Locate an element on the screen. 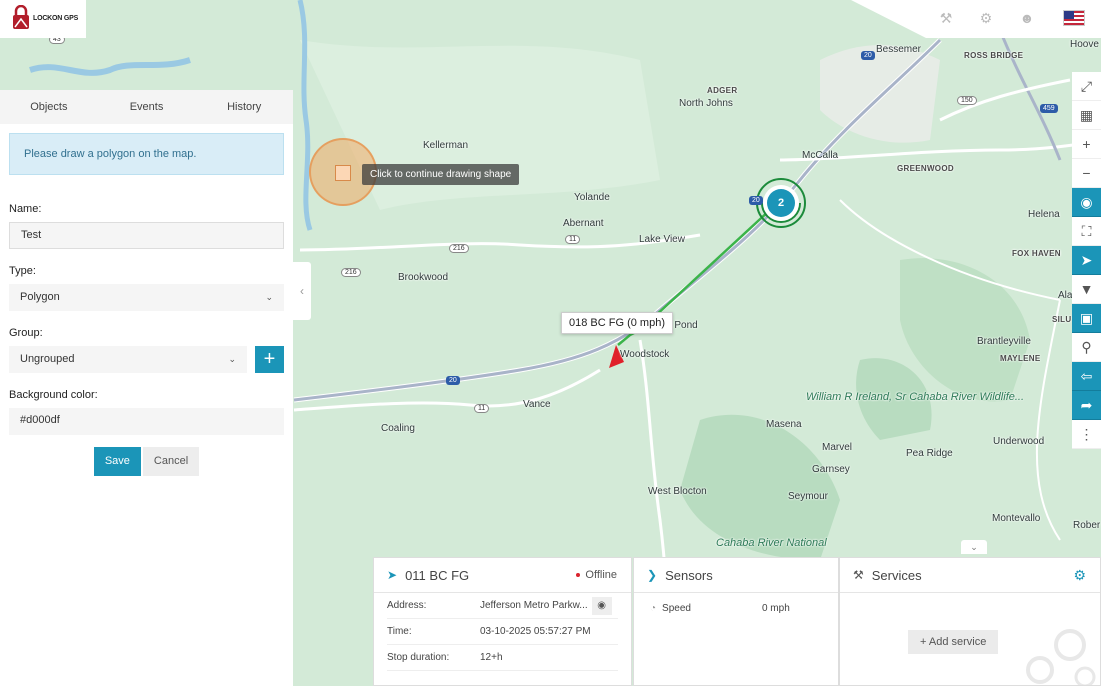  zoom-out-icon: − is located at coordinates (1086, 173).